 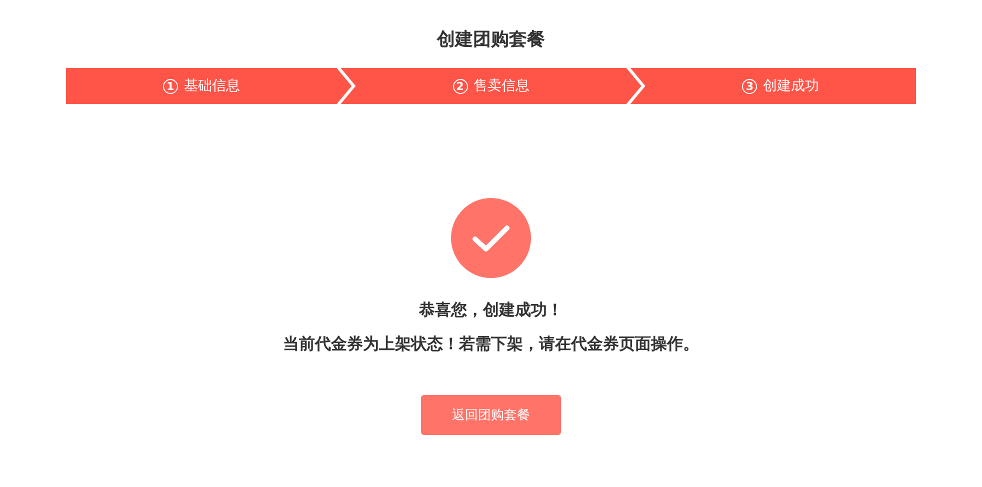 I want to click on success-check-icon, so click(x=491, y=238).